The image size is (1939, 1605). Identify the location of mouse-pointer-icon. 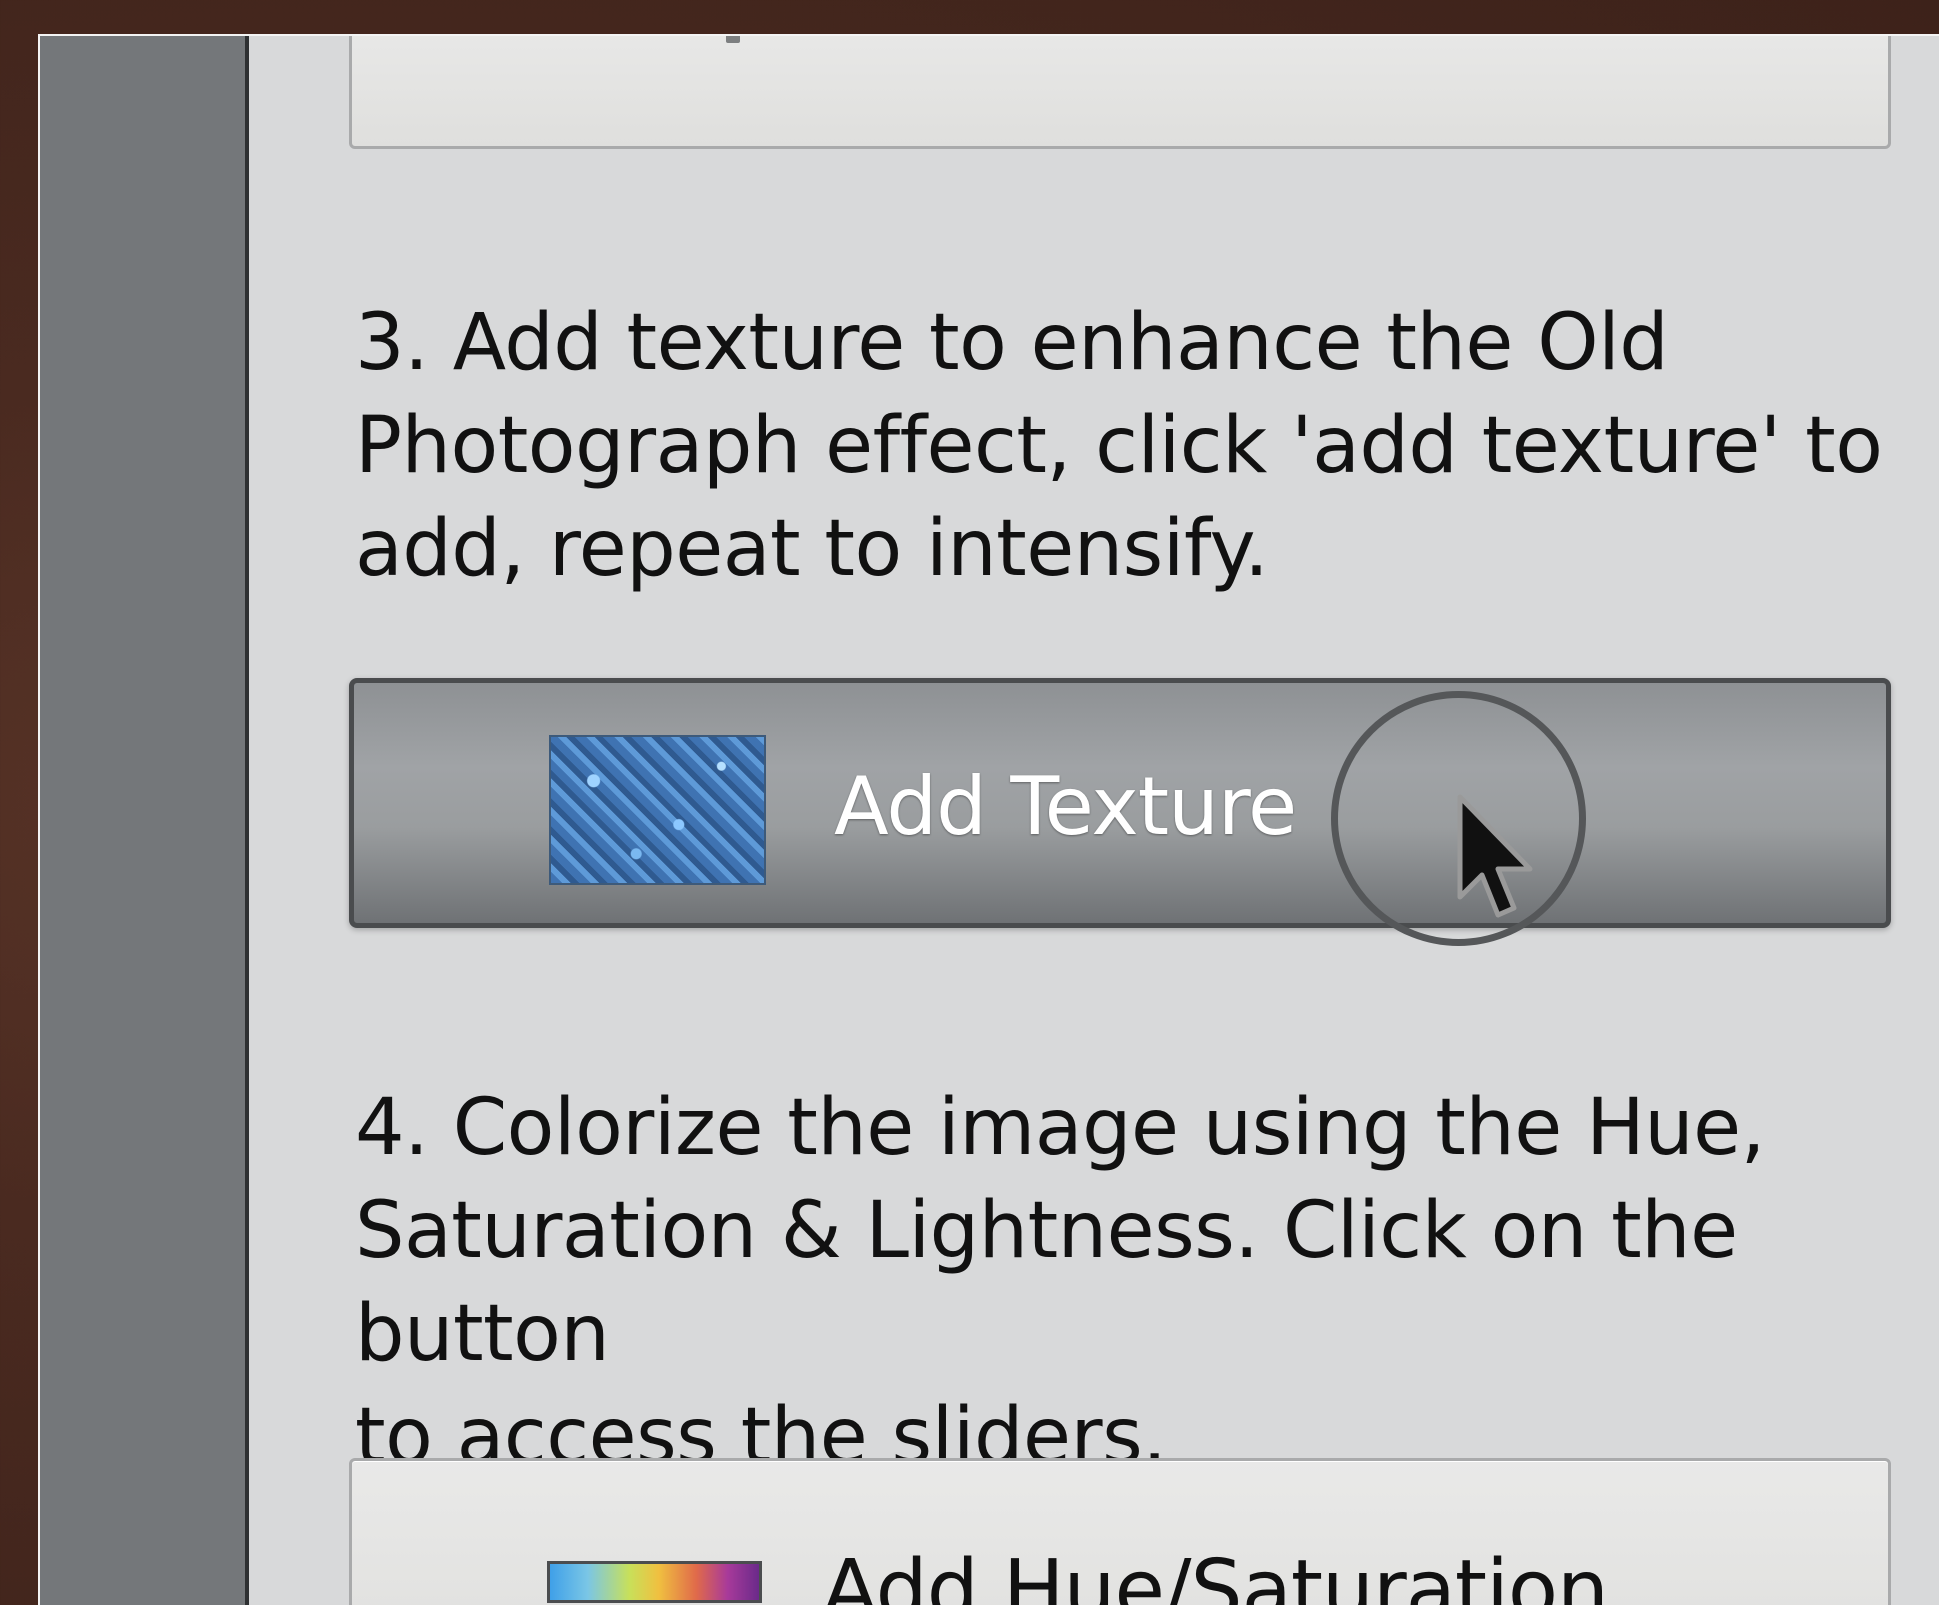
(1495, 856).